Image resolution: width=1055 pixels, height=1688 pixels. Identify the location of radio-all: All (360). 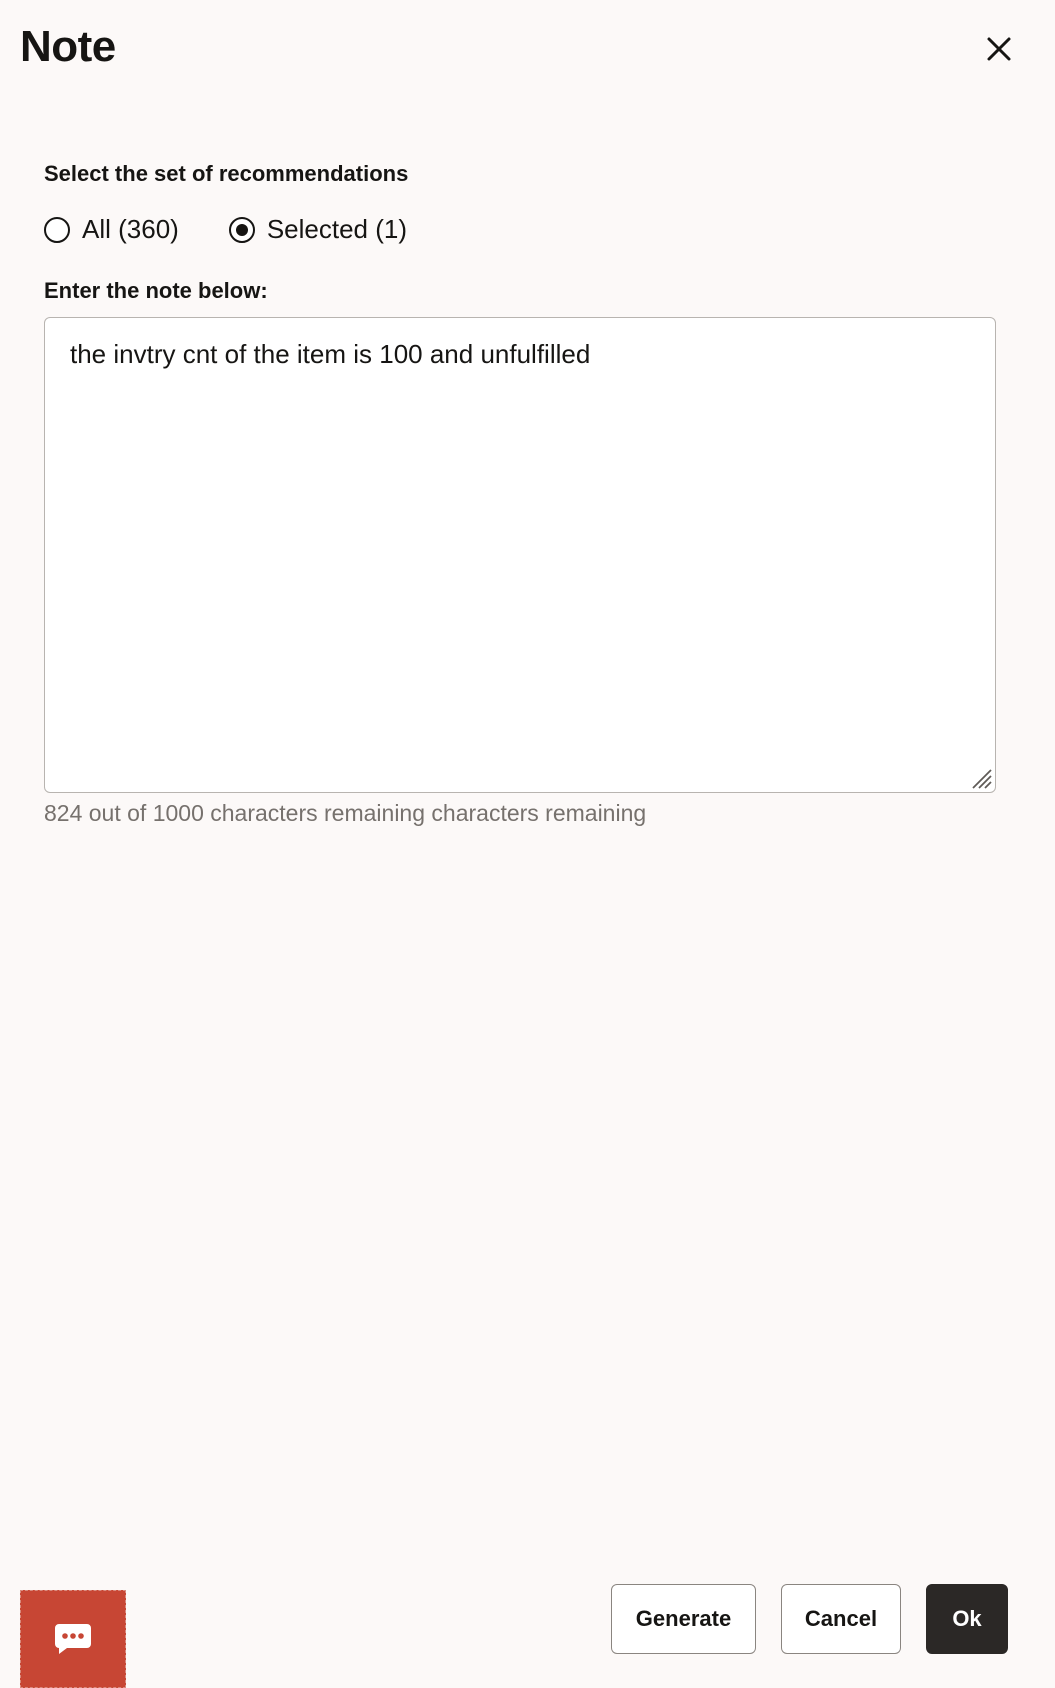
(111, 229).